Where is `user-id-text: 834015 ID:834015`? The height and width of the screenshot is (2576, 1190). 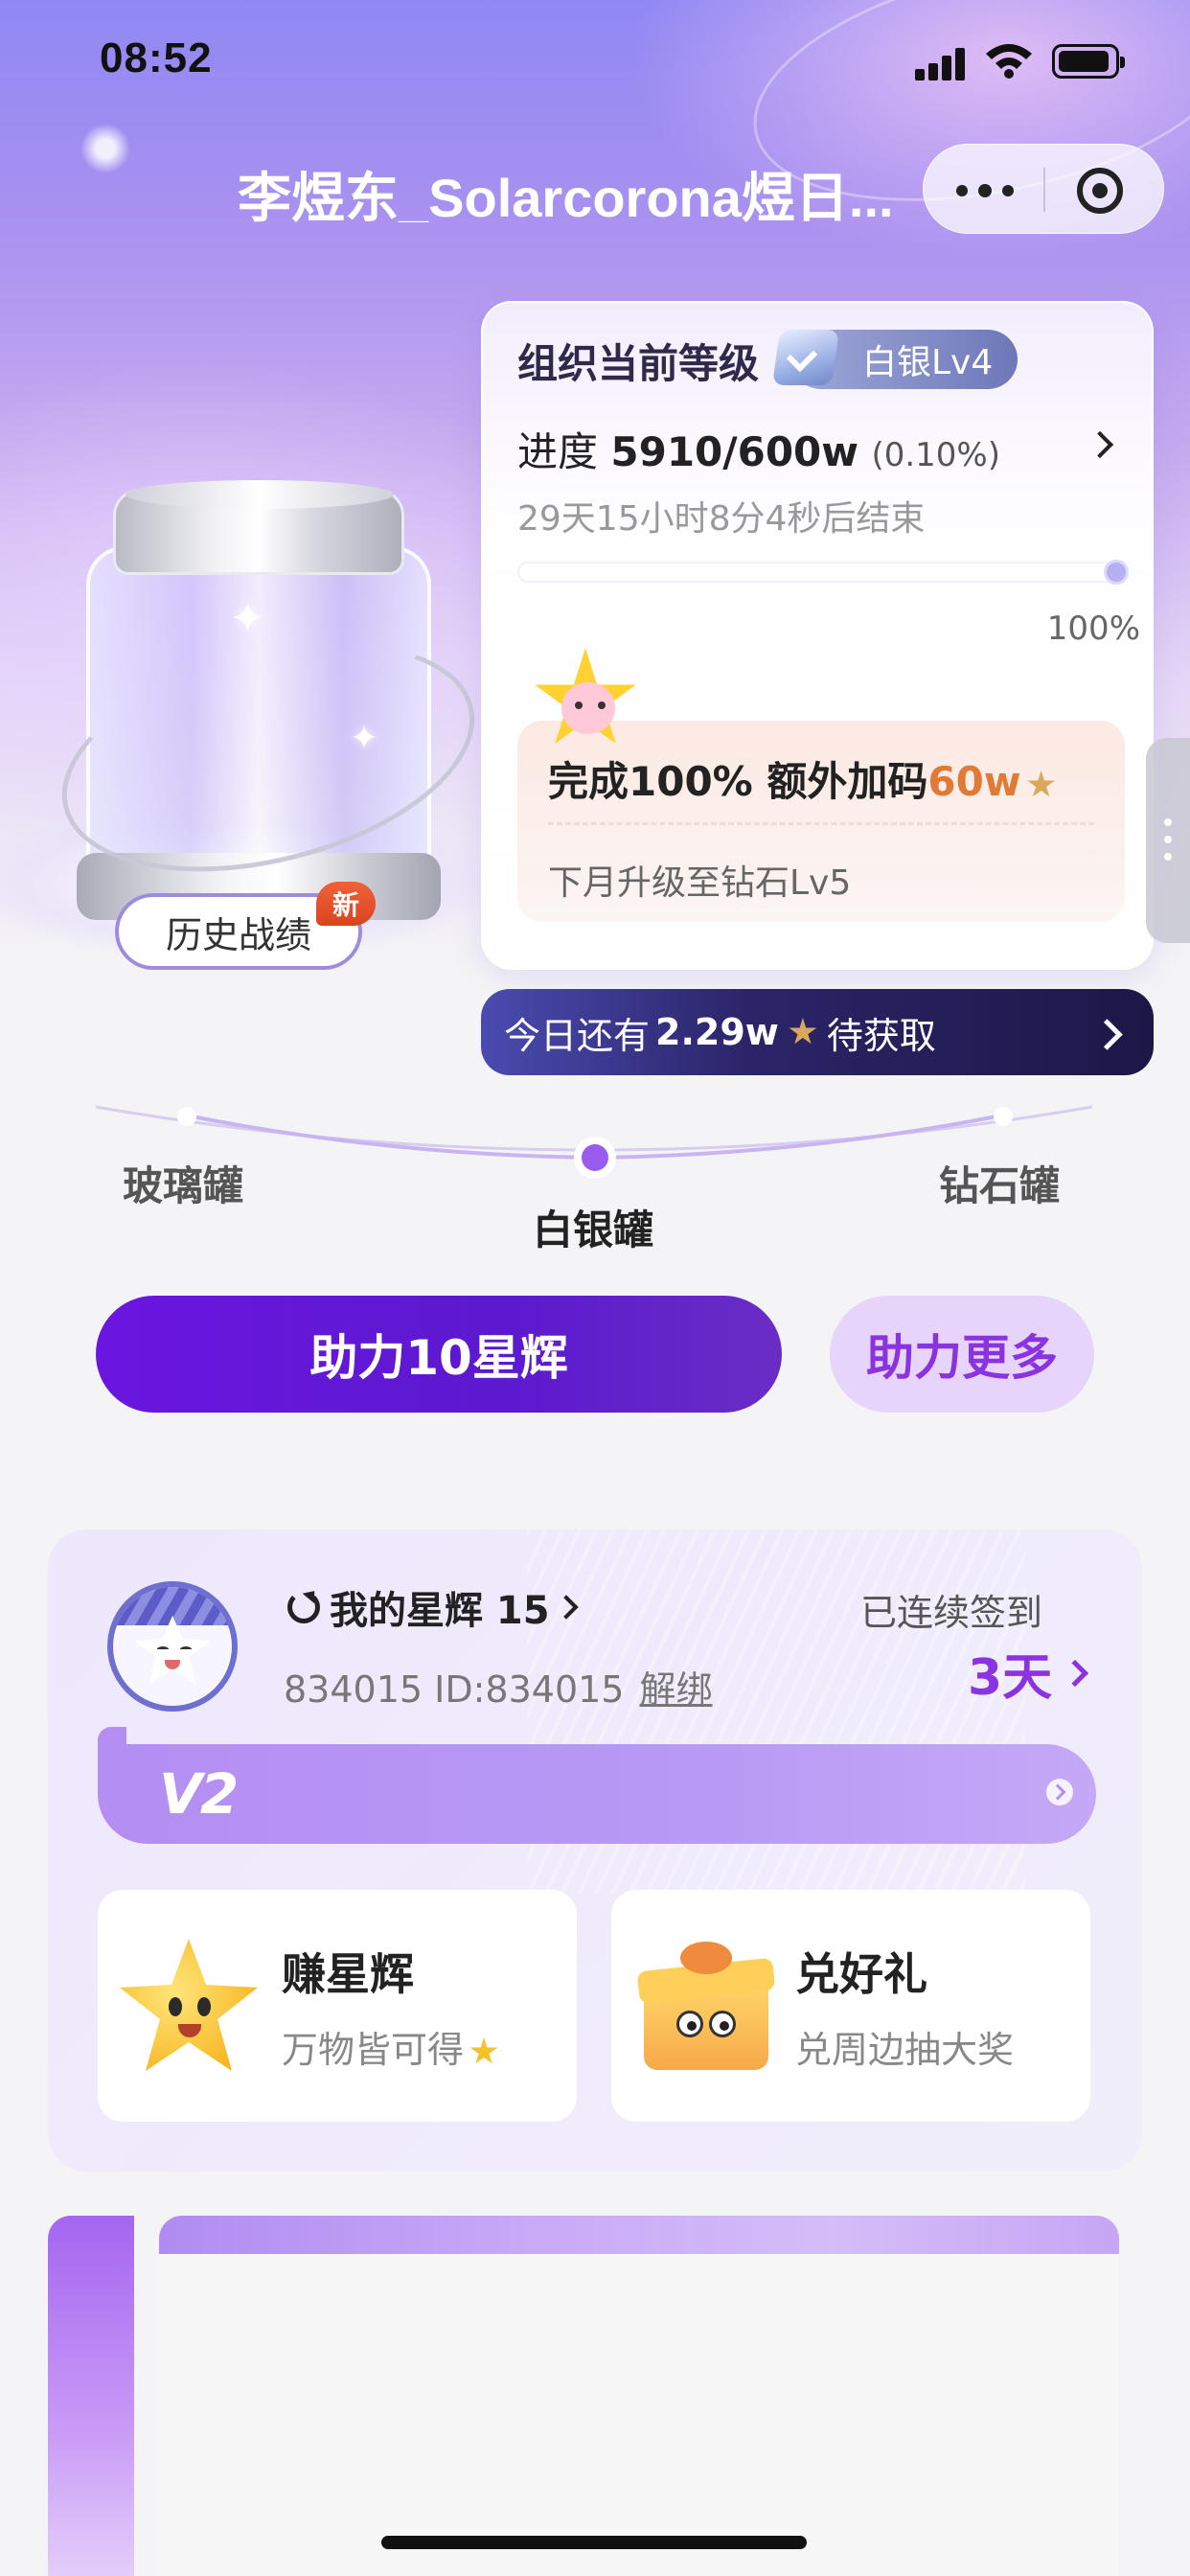 user-id-text: 834015 ID:834015 is located at coordinates (455, 1690).